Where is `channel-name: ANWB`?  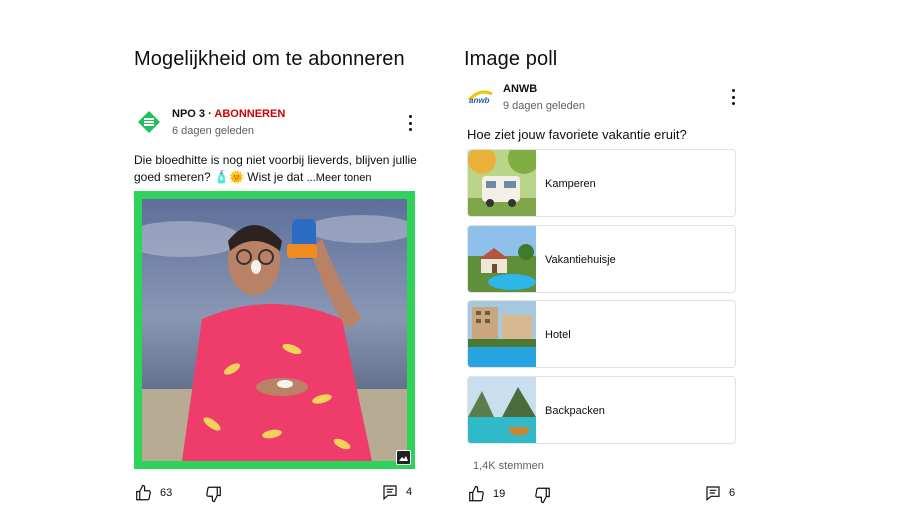 channel-name: ANWB is located at coordinates (520, 89).